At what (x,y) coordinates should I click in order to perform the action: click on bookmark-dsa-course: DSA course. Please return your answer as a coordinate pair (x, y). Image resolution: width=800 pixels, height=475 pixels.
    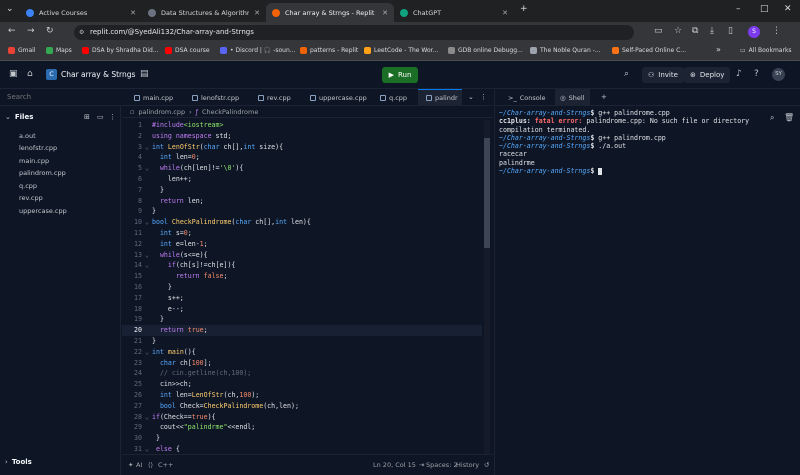
    Looking at the image, I should click on (187, 50).